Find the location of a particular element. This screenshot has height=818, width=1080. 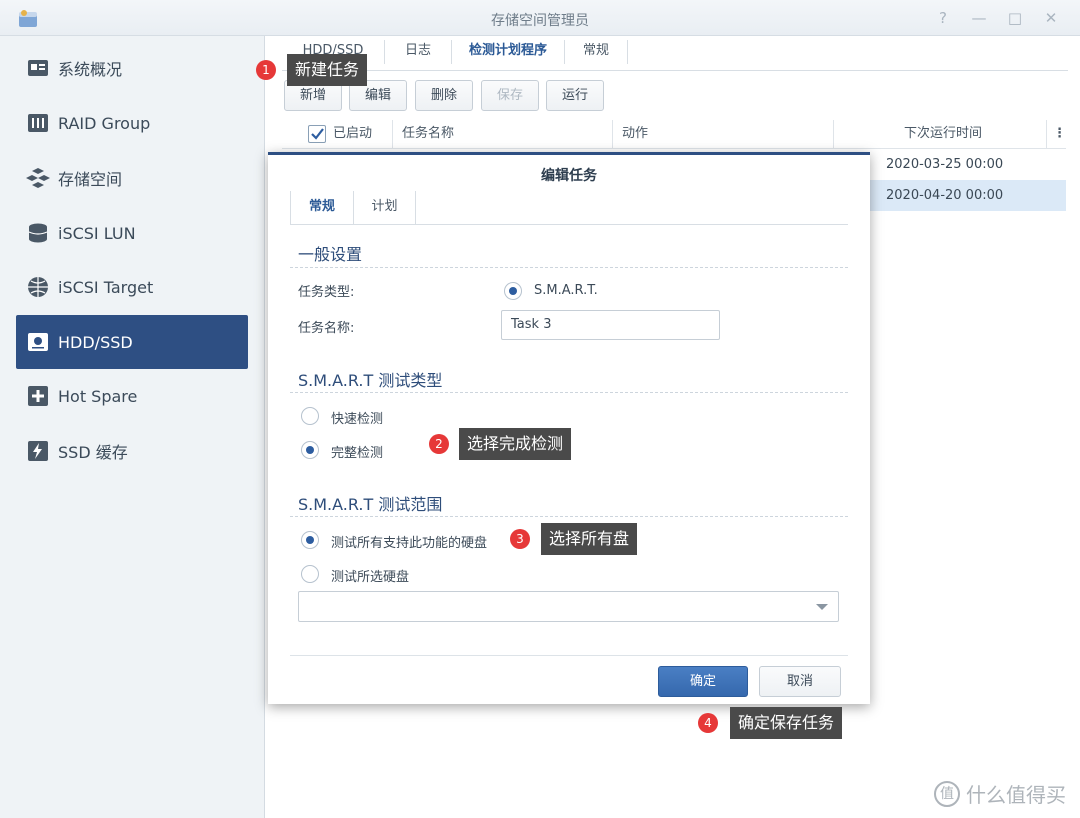

window-title: 存储空间管理员 is located at coordinates (540, 21).